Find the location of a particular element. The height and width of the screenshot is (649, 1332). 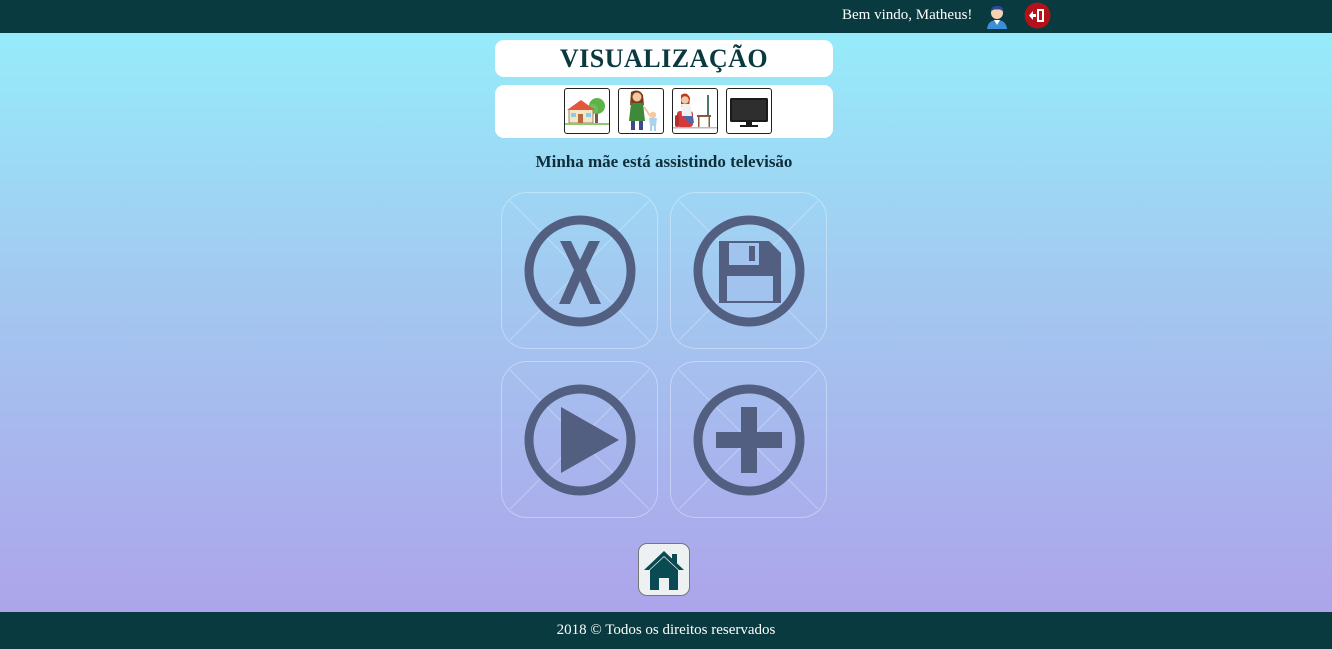

add-button is located at coordinates (748, 439).